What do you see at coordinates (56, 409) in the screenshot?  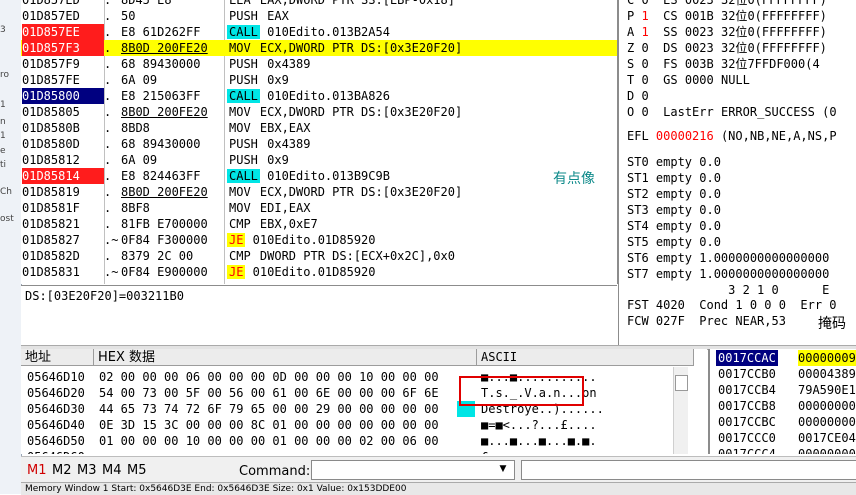 I see `dump-address: 05646D30` at bounding box center [56, 409].